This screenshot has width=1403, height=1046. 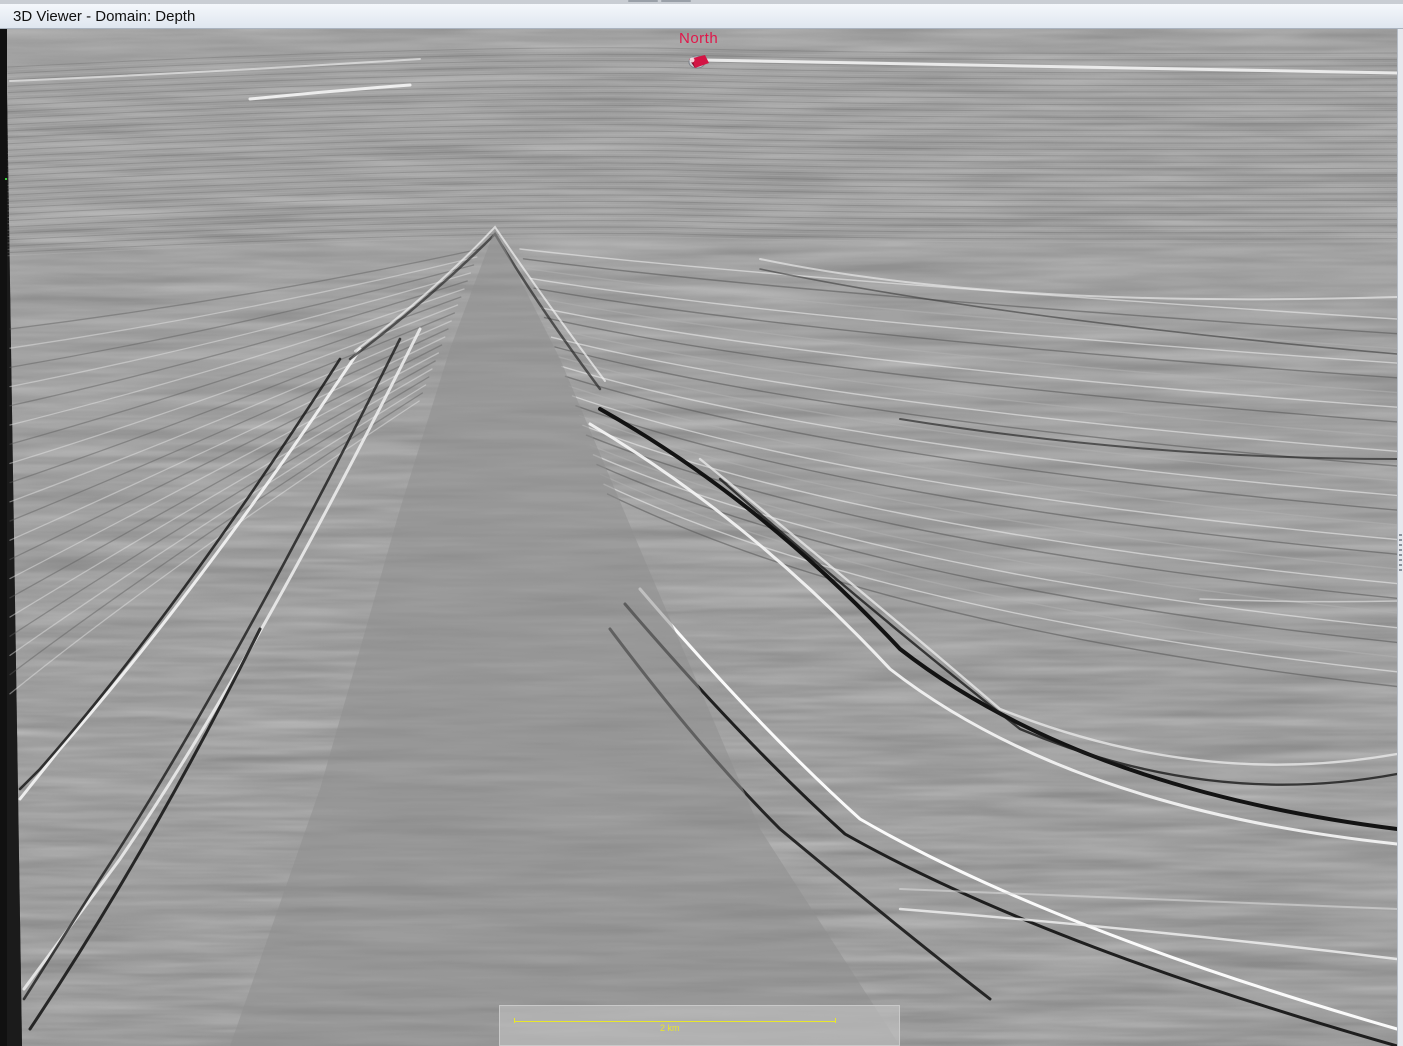 I want to click on scale-bar-tick-start, so click(x=514, y=1020).